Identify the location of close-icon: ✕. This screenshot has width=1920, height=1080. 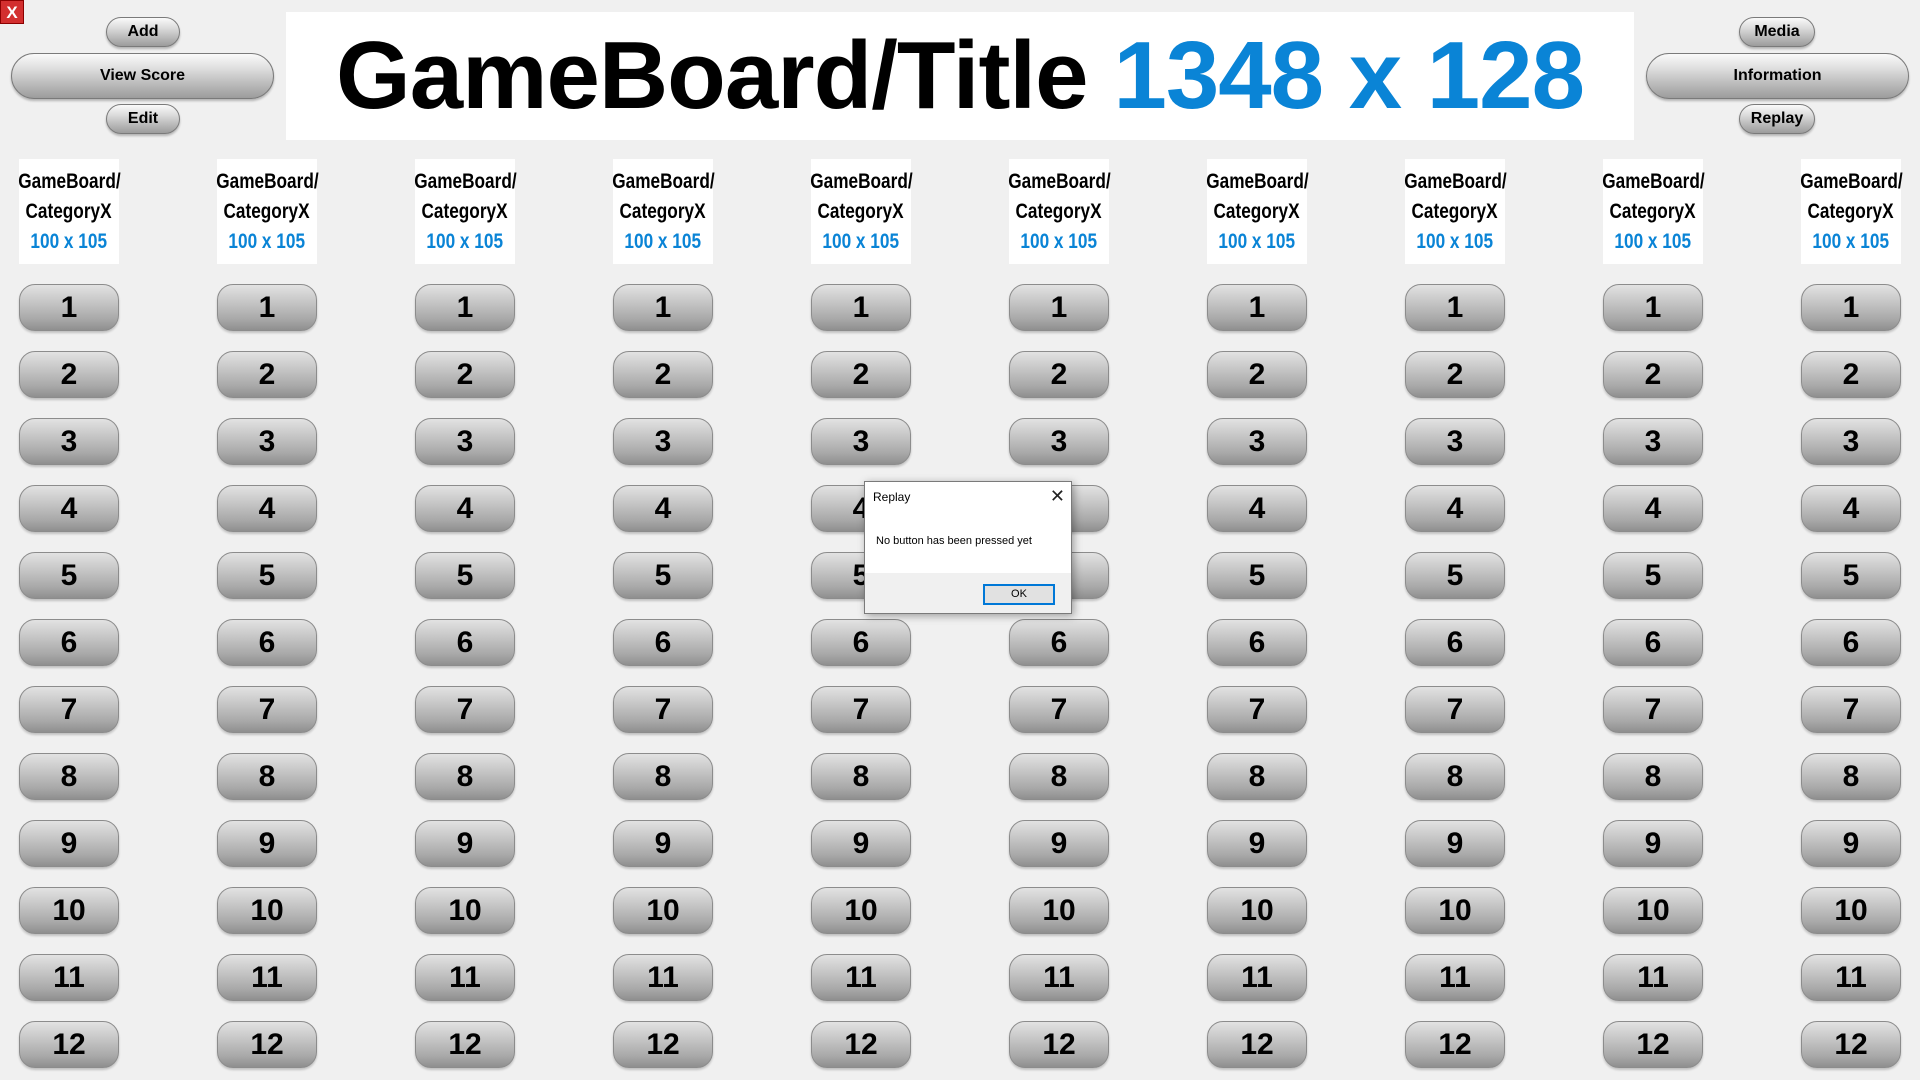
(1057, 496).